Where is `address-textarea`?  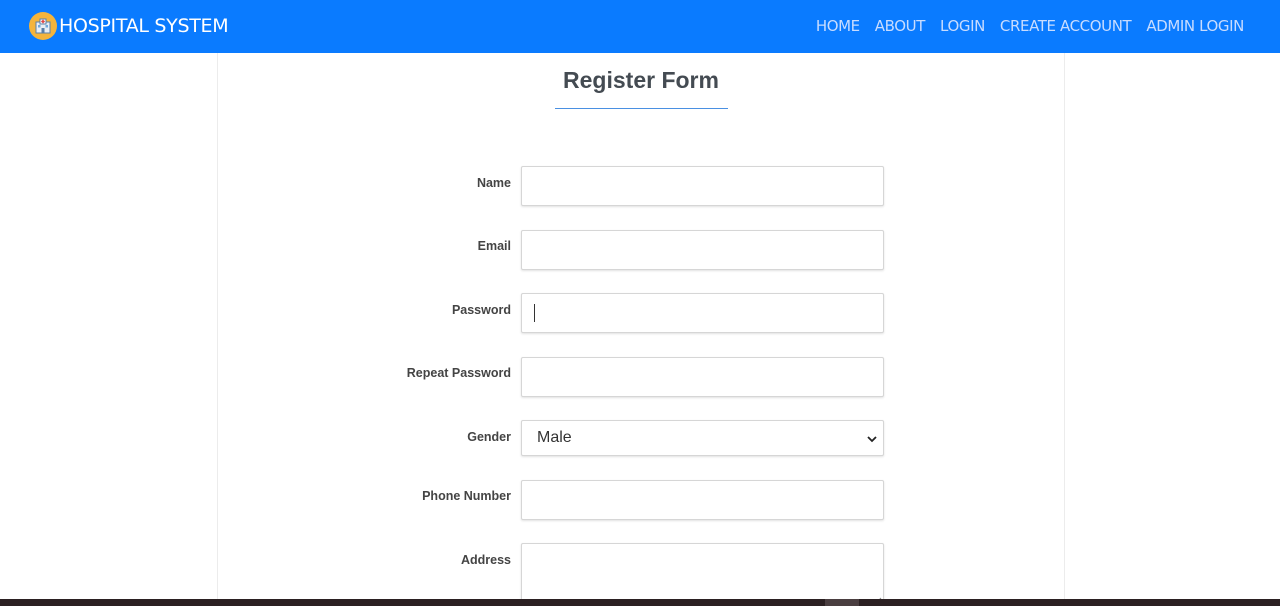 address-textarea is located at coordinates (702, 573).